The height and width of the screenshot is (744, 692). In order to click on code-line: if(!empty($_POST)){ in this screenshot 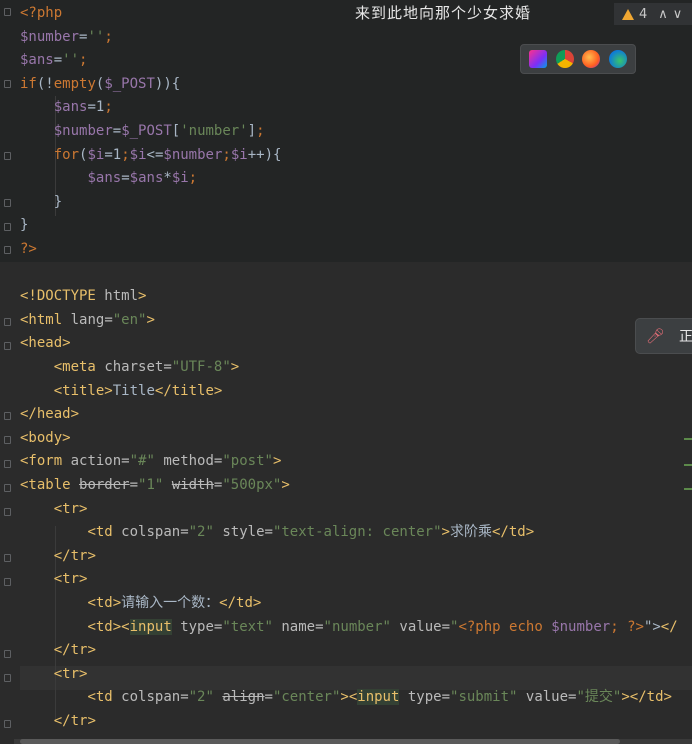, I will do `click(100, 84)`.